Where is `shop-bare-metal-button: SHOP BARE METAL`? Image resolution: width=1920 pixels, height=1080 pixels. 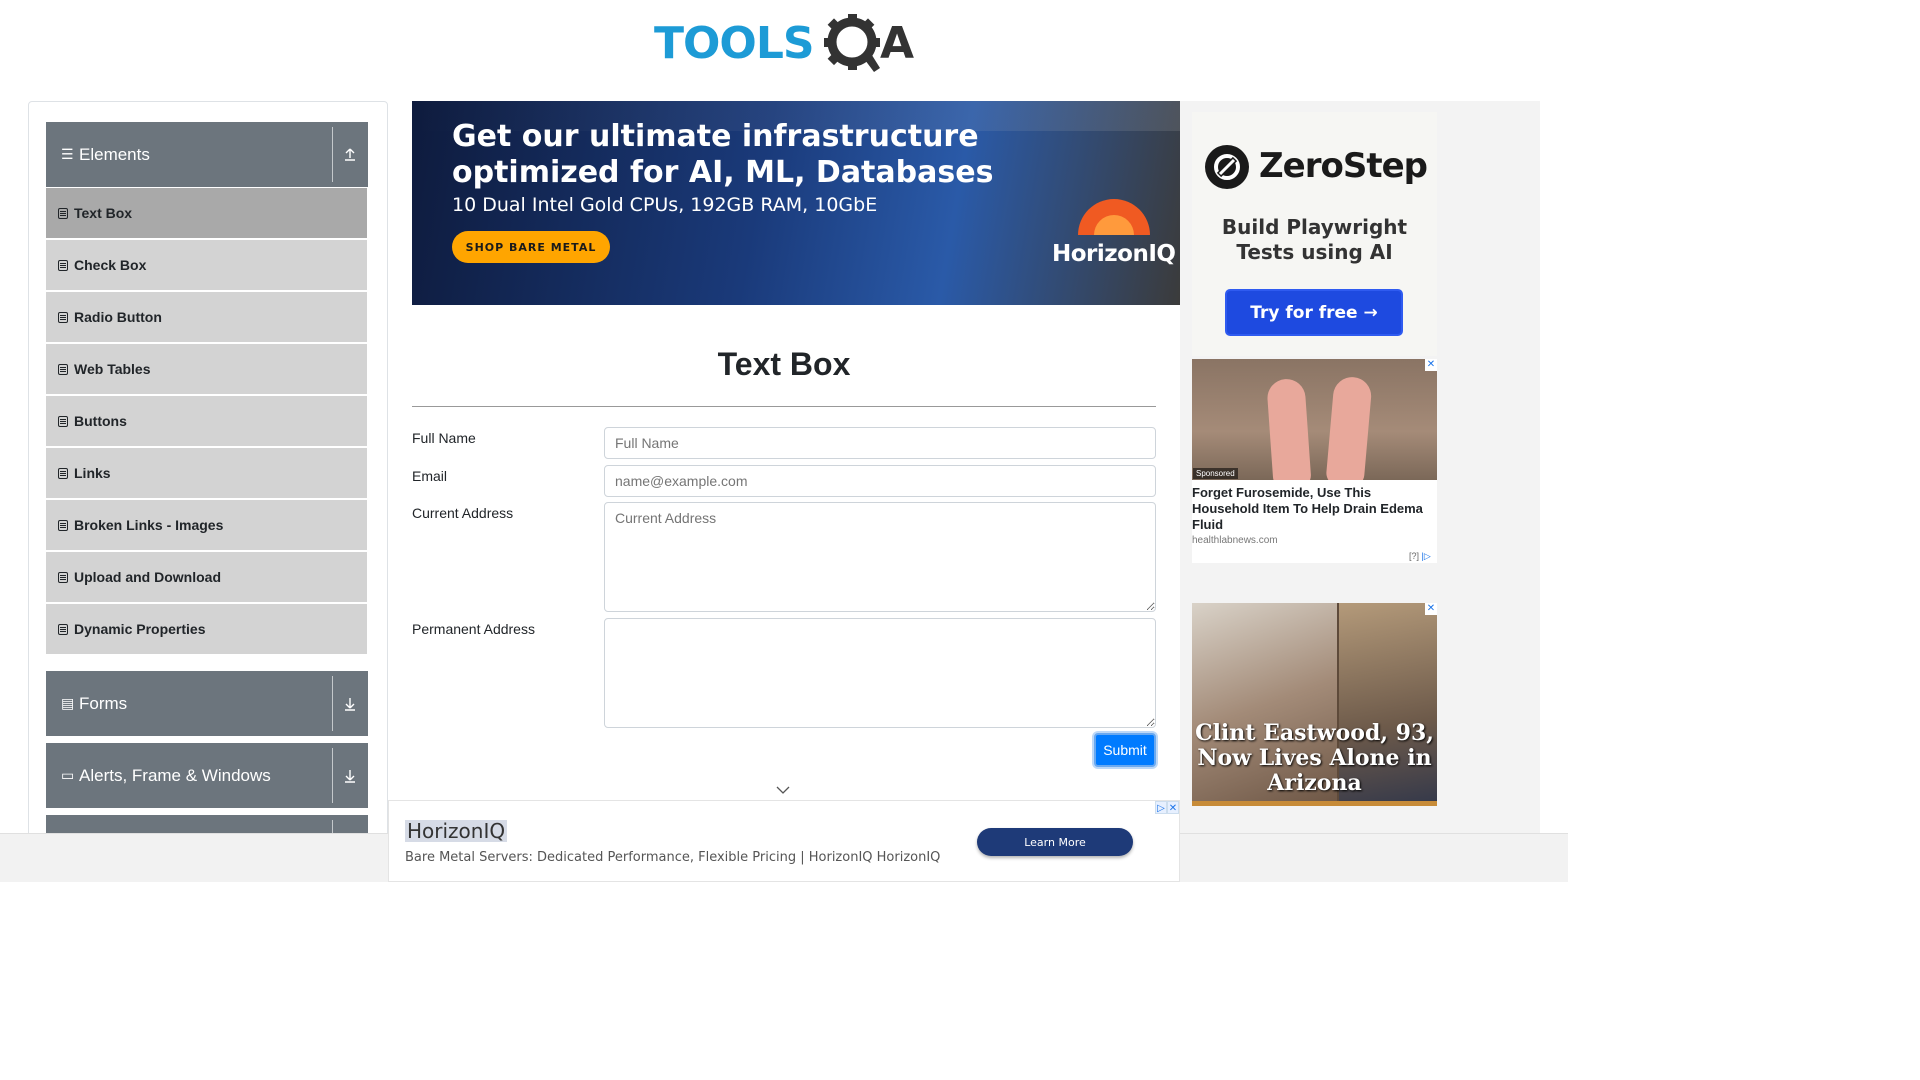 shop-bare-metal-button: SHOP BARE METAL is located at coordinates (531, 247).